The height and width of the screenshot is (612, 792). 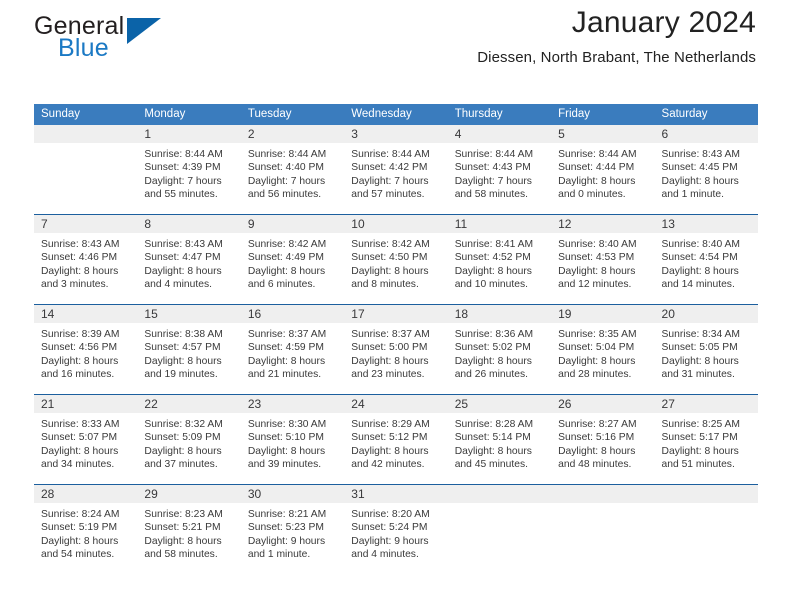 I want to click on day-number: 7, so click(x=85, y=224).